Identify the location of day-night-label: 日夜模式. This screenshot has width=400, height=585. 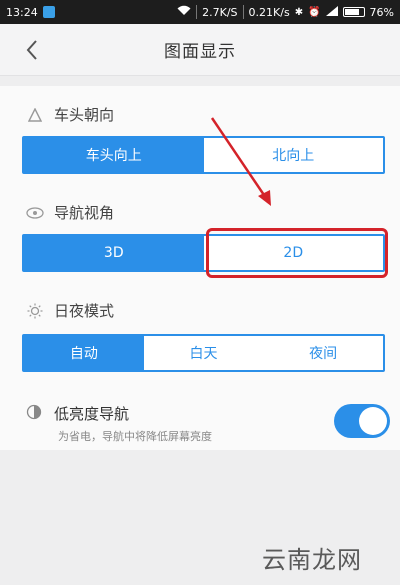
(70, 310).